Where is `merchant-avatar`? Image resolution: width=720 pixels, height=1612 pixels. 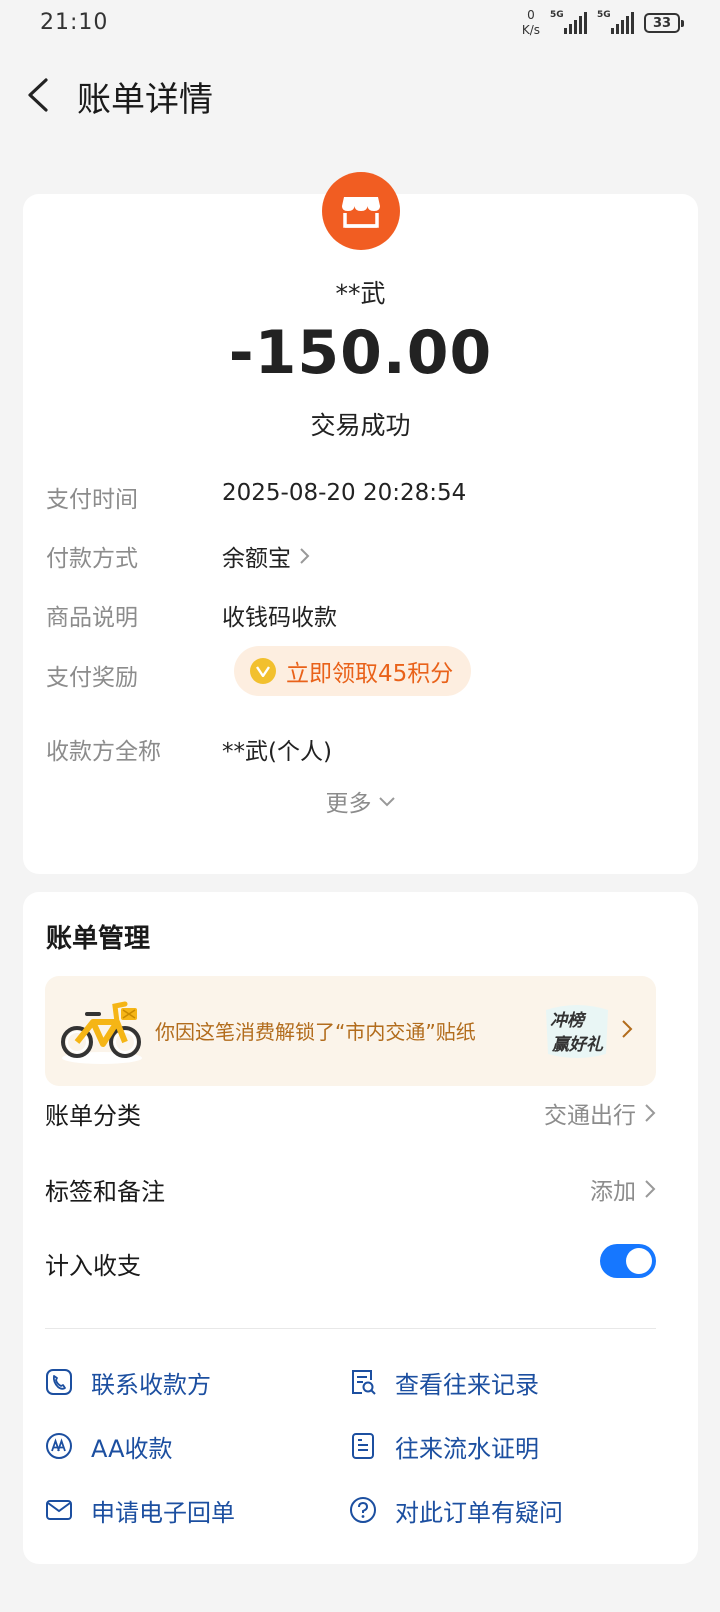 merchant-avatar is located at coordinates (361, 211).